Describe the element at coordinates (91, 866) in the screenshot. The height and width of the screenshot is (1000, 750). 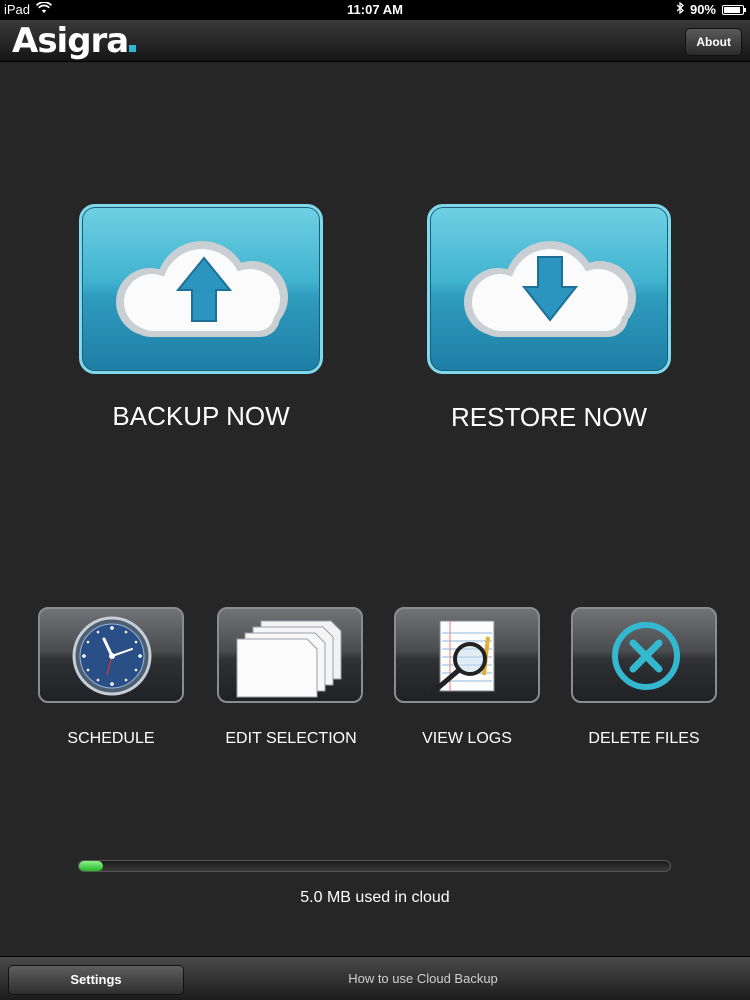
I see `storage-progress-fill` at that location.